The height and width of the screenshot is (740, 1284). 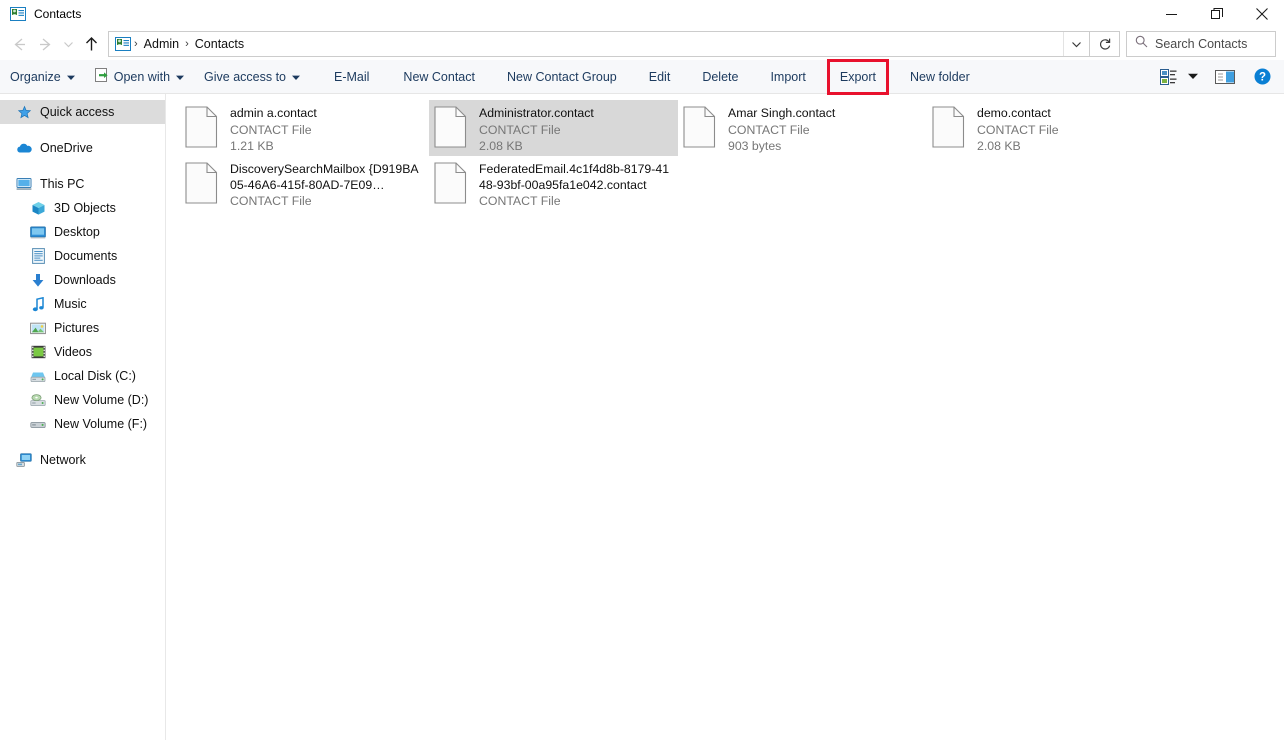 What do you see at coordinates (38, 304) in the screenshot?
I see `music-note-icon` at bounding box center [38, 304].